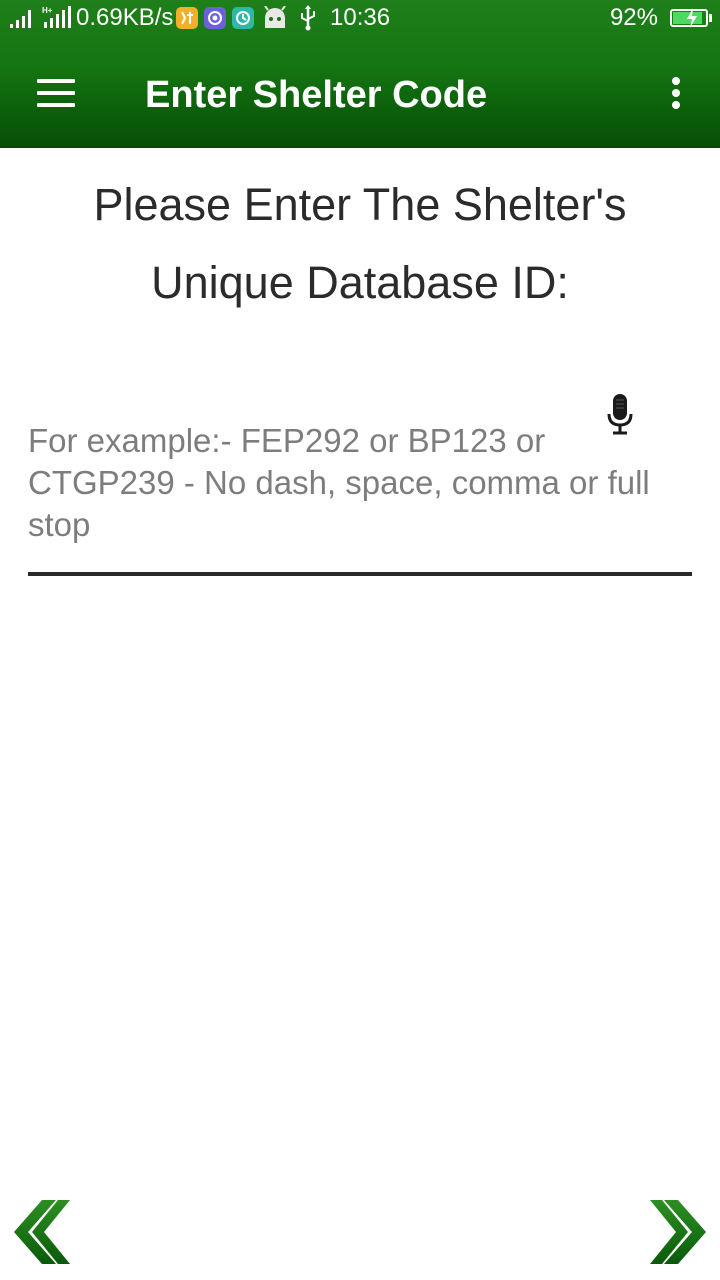 The height and width of the screenshot is (1280, 720). I want to click on hamburger-menu-icon, so click(56, 94).